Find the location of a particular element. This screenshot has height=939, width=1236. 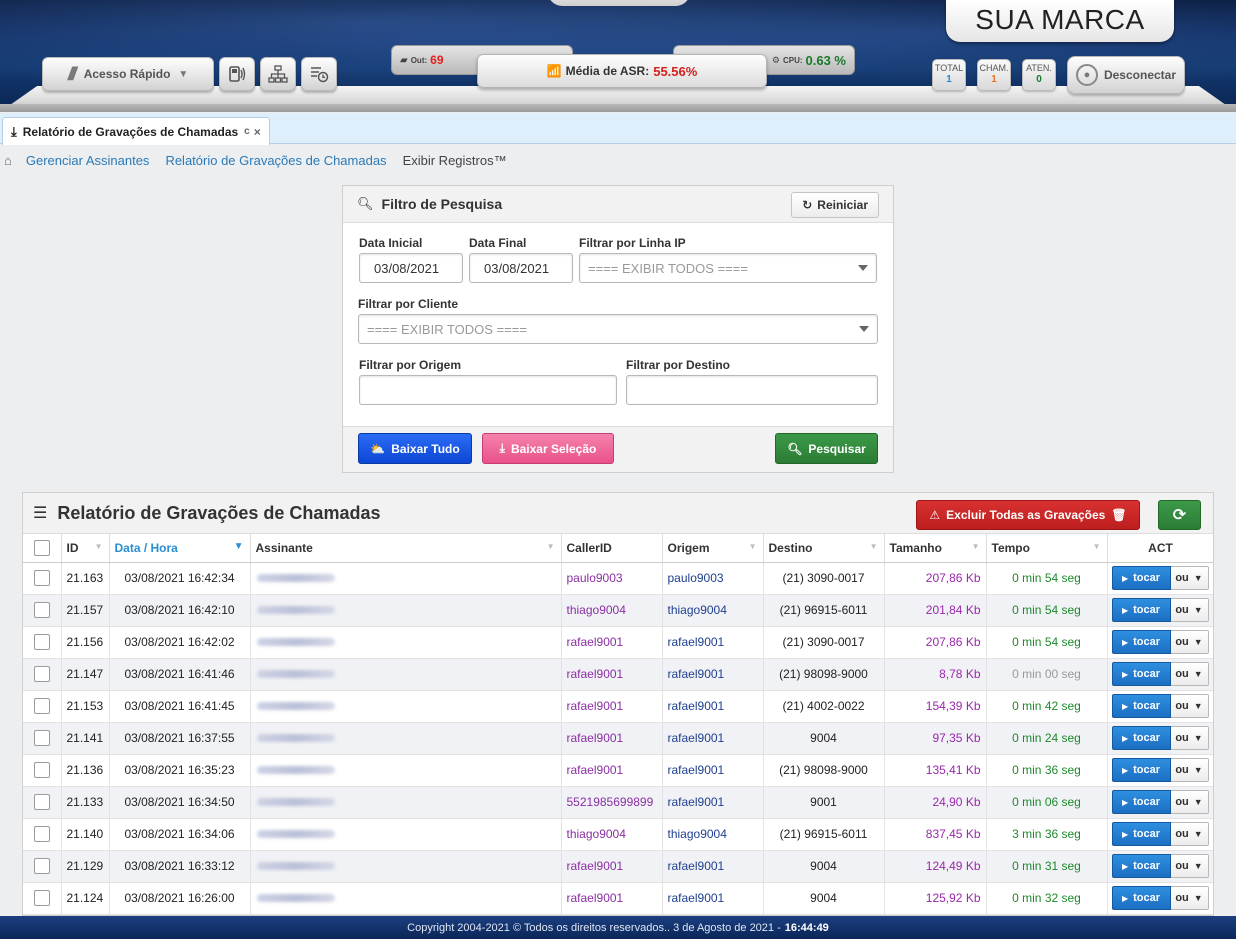

search-button: 🔍︎ Pesquisar is located at coordinates (826, 448).